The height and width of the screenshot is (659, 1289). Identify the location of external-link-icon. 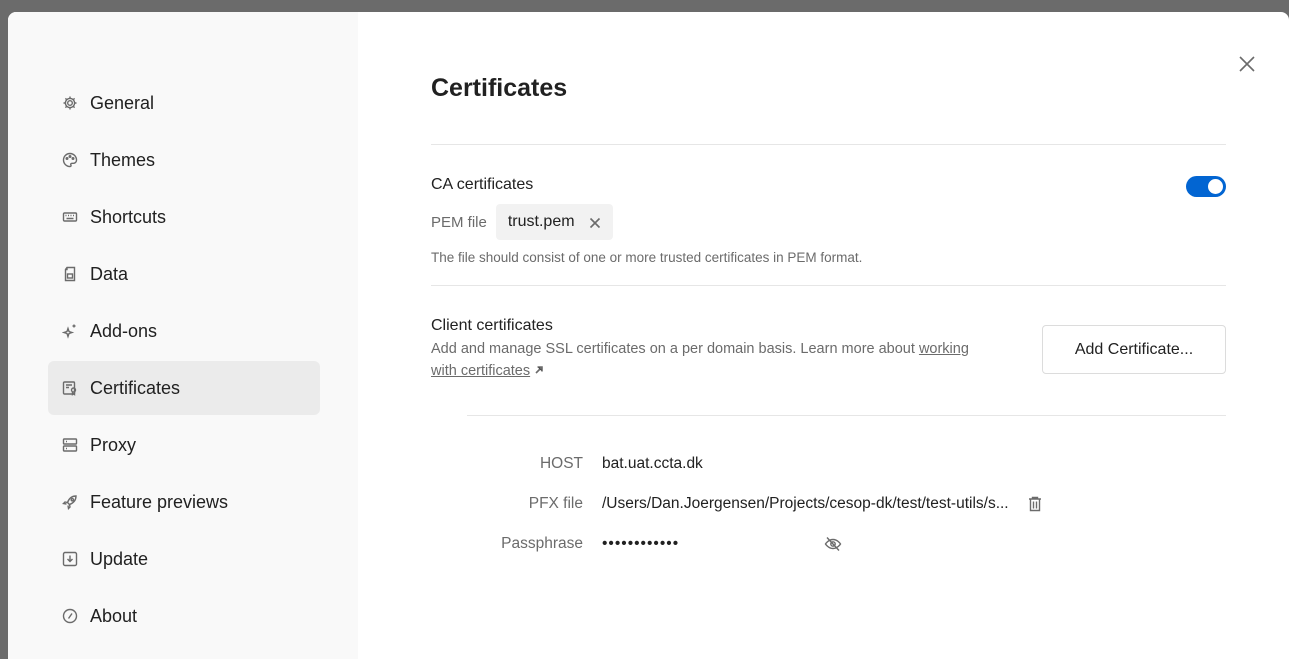
(539, 367).